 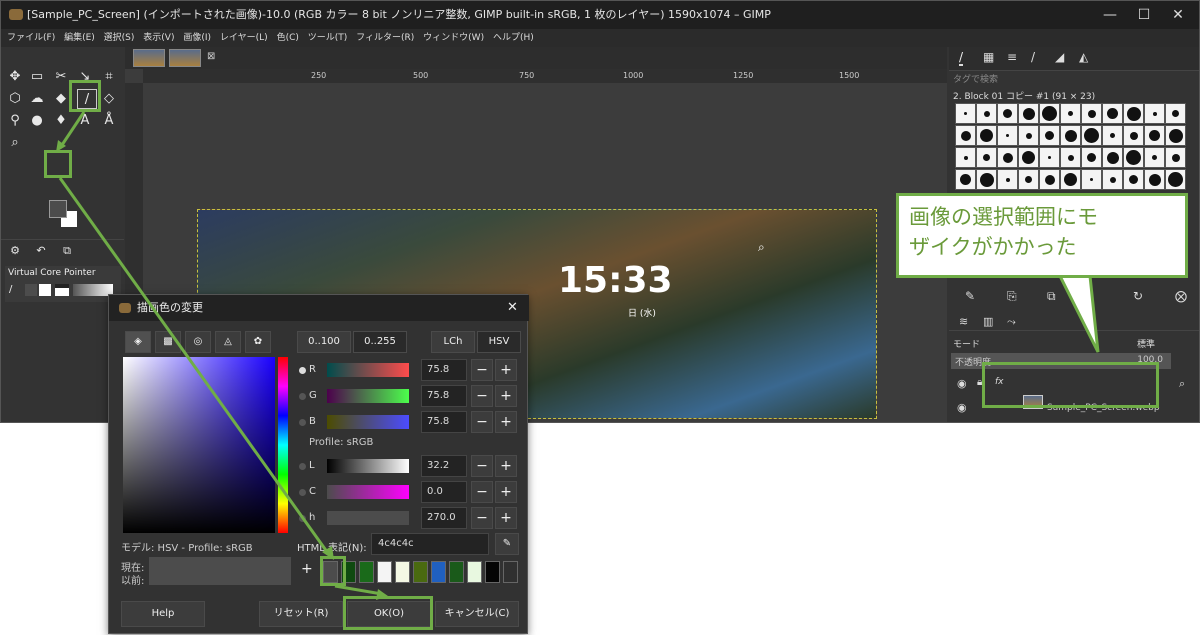 What do you see at coordinates (382, 594) in the screenshot?
I see `arrow-head` at bounding box center [382, 594].